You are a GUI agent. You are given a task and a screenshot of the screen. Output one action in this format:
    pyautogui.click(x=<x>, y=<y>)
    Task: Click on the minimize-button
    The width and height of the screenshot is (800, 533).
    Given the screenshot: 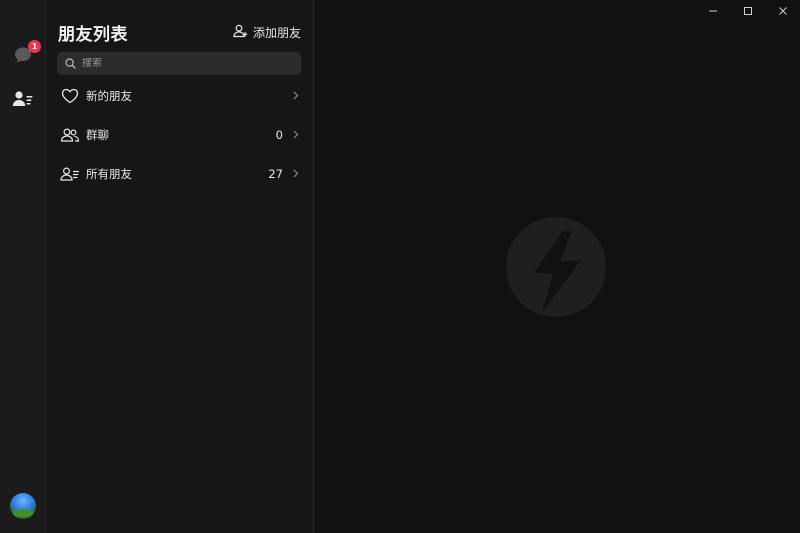 What is the action you would take?
    pyautogui.click(x=712, y=10)
    